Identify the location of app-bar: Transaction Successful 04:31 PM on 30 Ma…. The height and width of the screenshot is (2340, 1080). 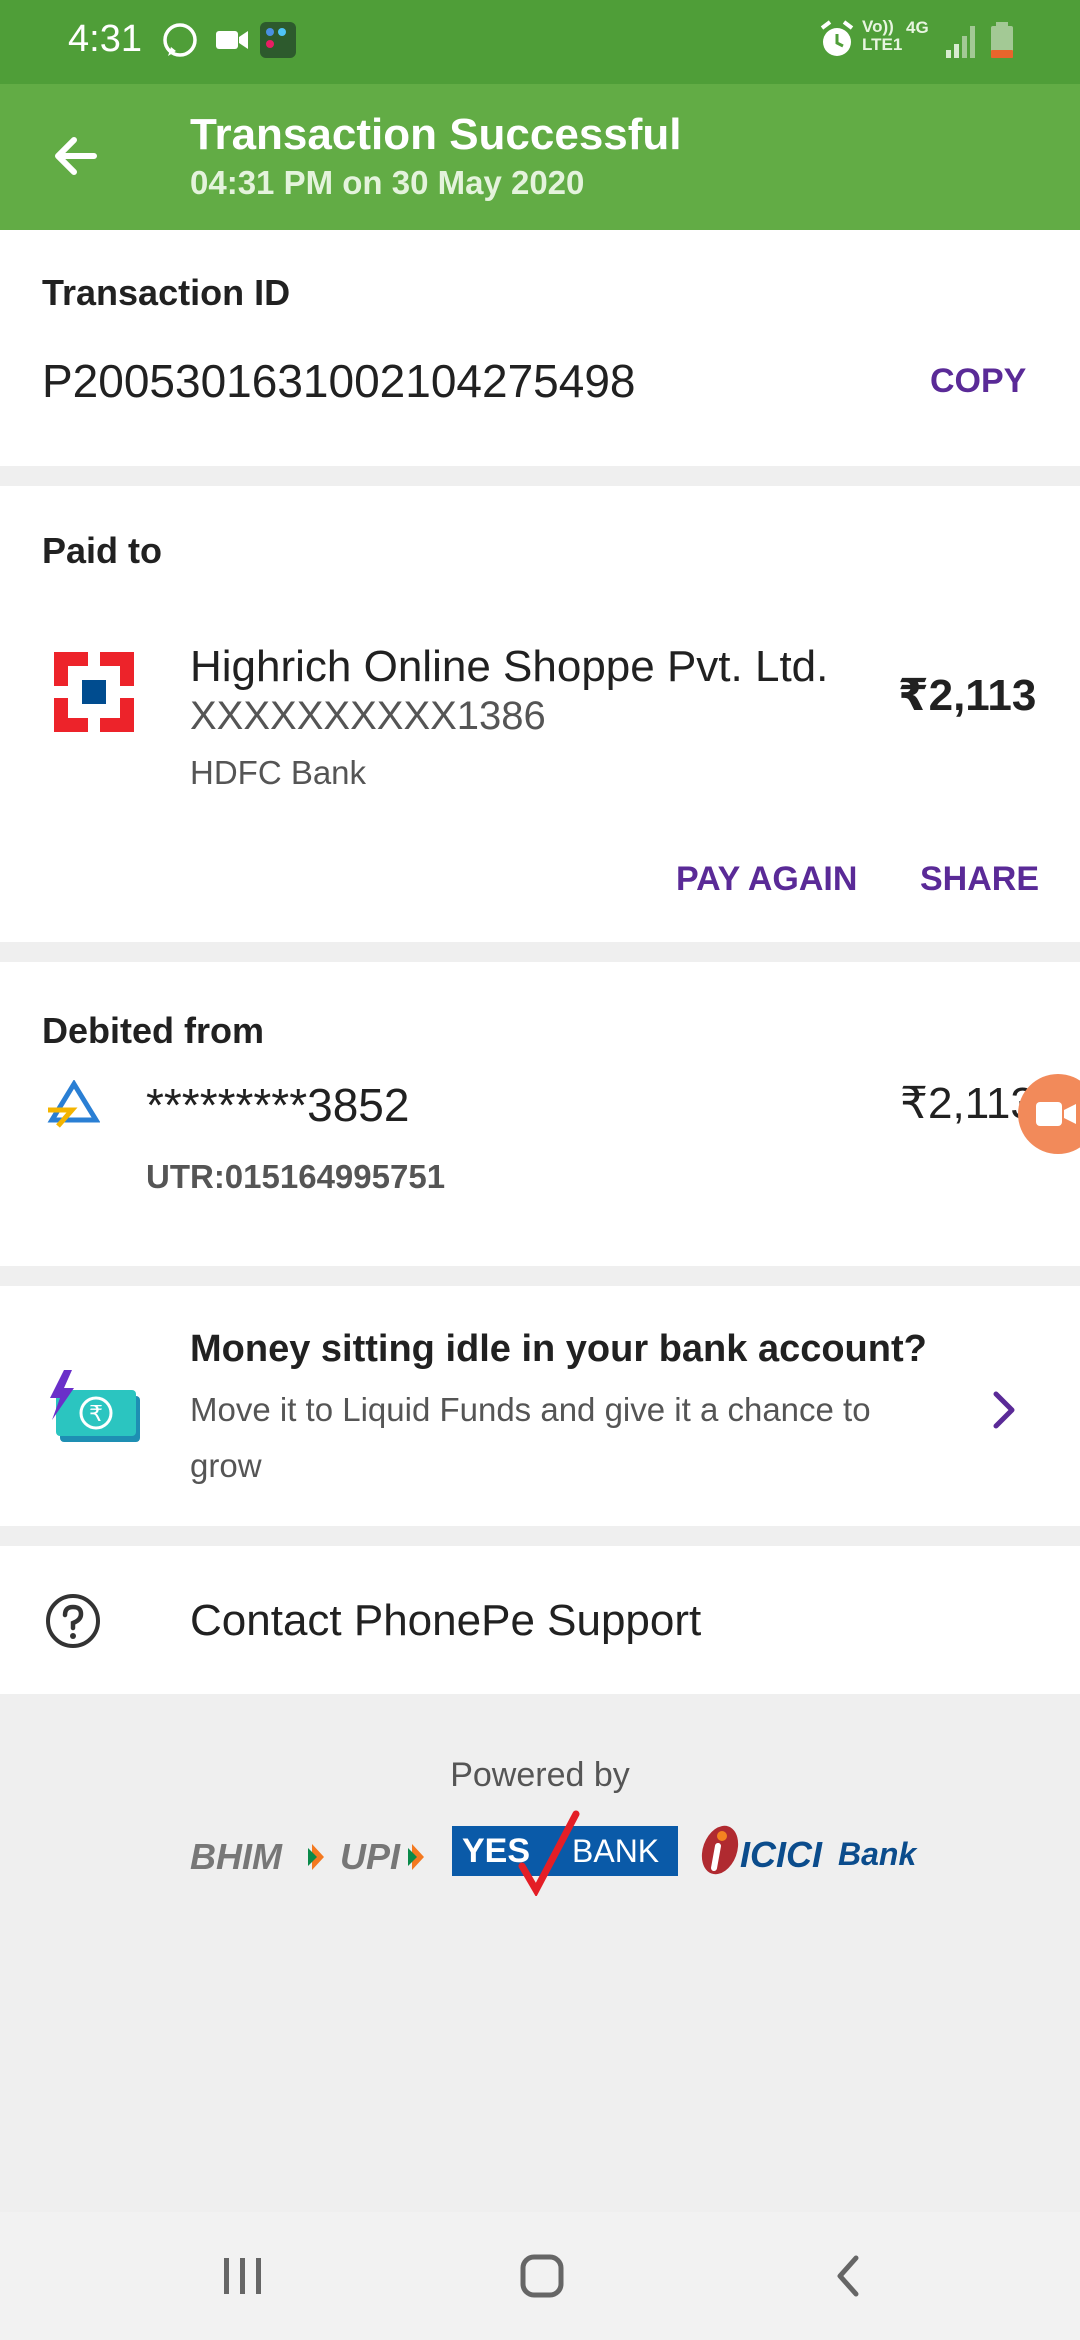
(540, 157).